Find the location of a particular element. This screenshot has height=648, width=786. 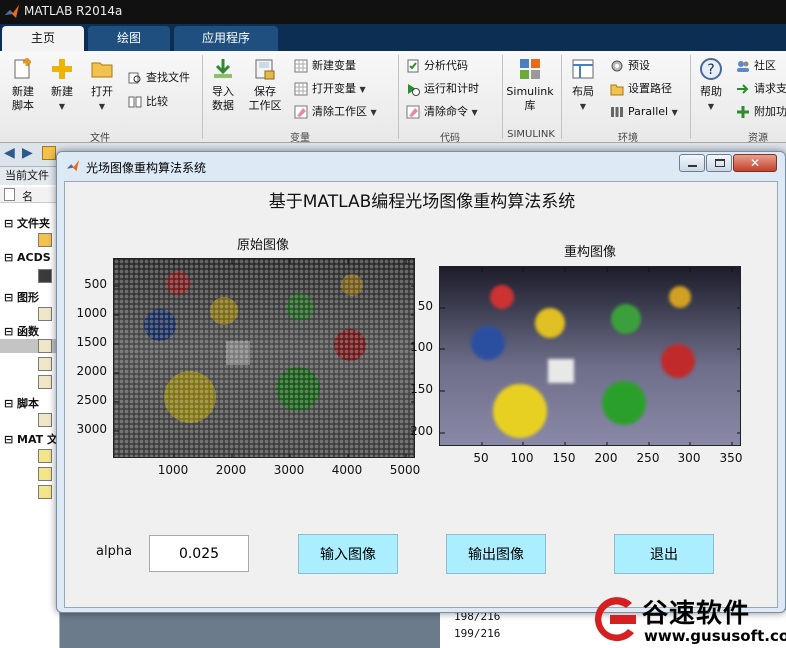

new-variable-button: 新建变量 is located at coordinates (325, 66).